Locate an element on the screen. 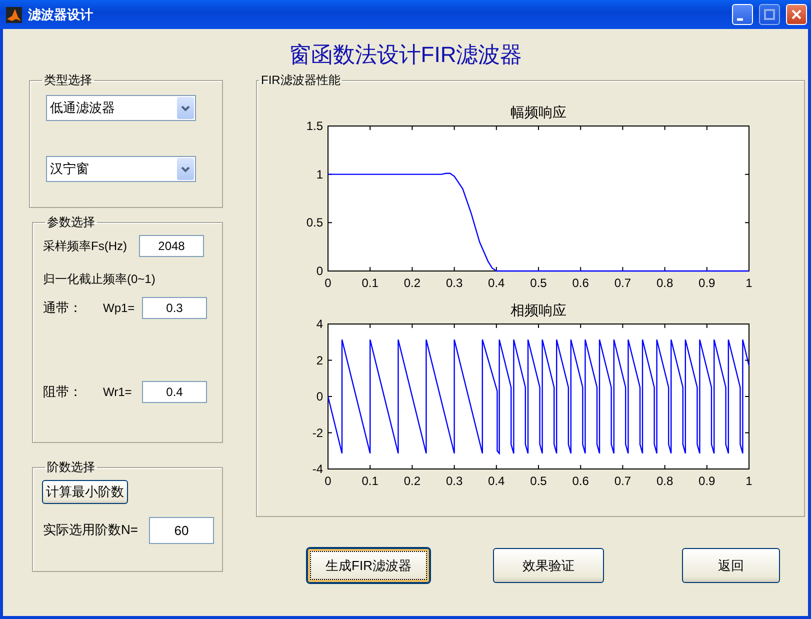 The height and width of the screenshot is (619, 811). input-field: 60 is located at coordinates (181, 530).